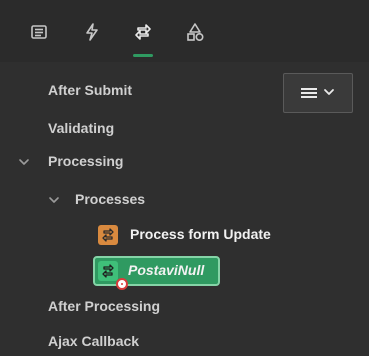  Describe the element at coordinates (81, 128) in the screenshot. I see `tree-label-validating: Validating` at that location.